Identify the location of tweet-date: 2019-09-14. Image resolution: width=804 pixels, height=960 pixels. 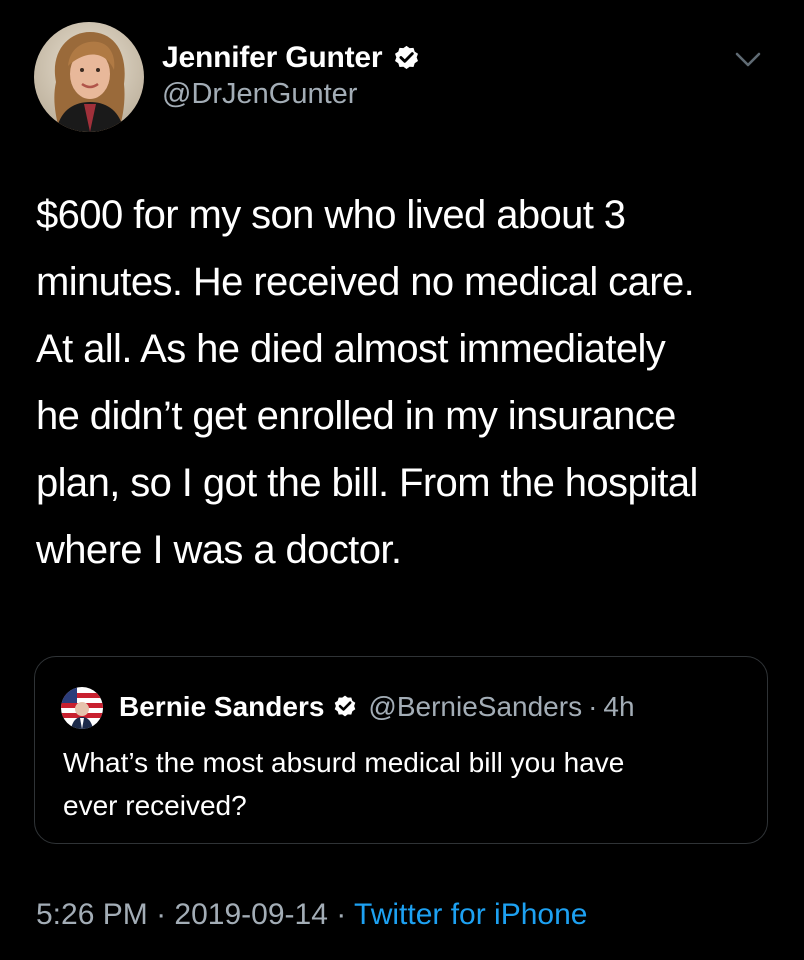
(250, 914).